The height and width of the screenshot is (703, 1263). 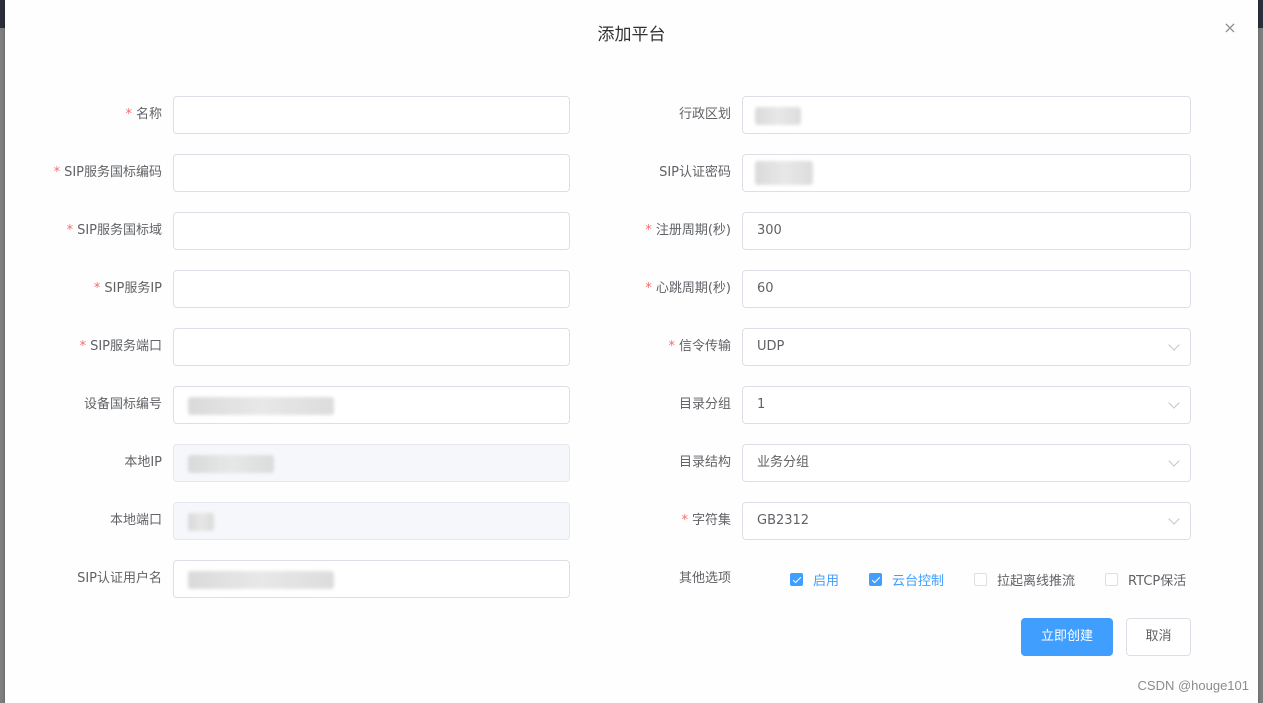 I want to click on select-value: GB2312, so click(x=783, y=520).